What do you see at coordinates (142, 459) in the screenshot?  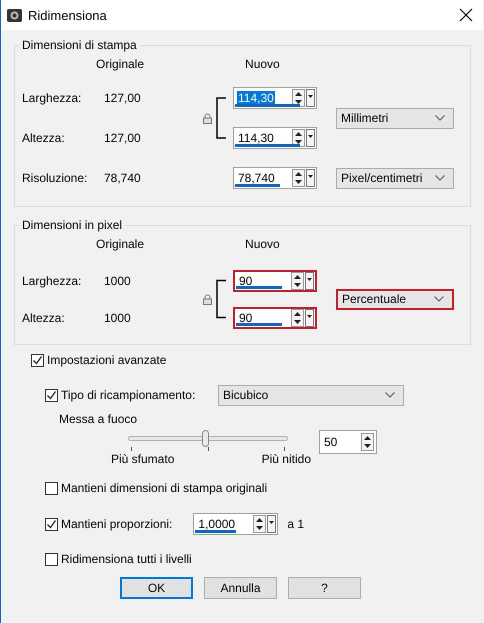 I see `scale-label: Più sfumato` at bounding box center [142, 459].